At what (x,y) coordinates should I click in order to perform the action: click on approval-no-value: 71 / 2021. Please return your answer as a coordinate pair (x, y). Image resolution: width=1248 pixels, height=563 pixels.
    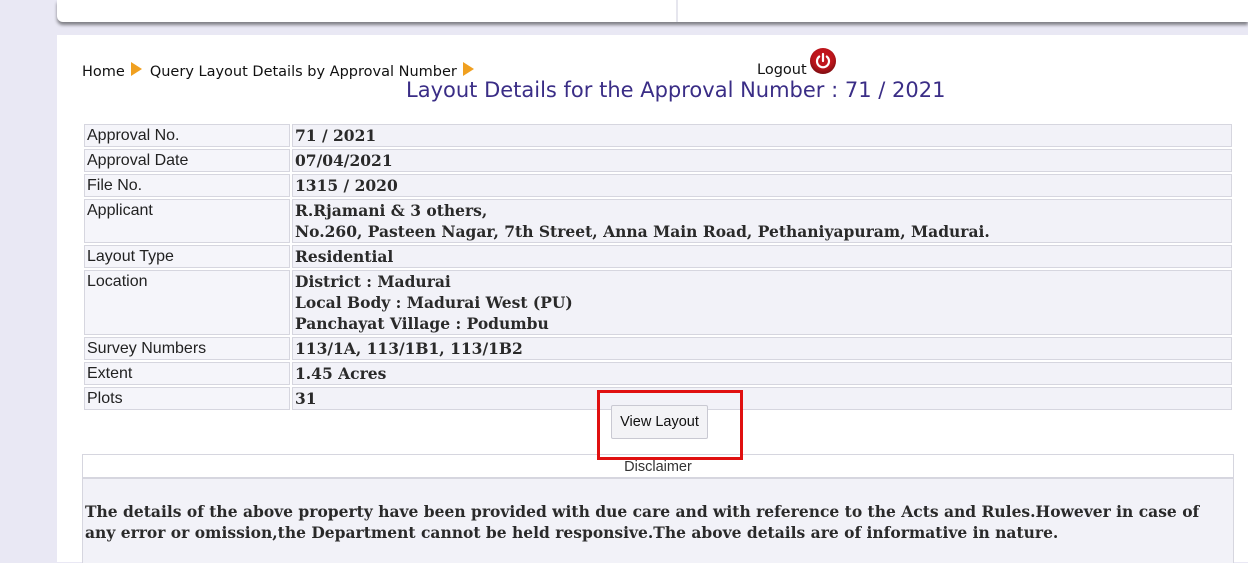
    Looking at the image, I should click on (762, 135).